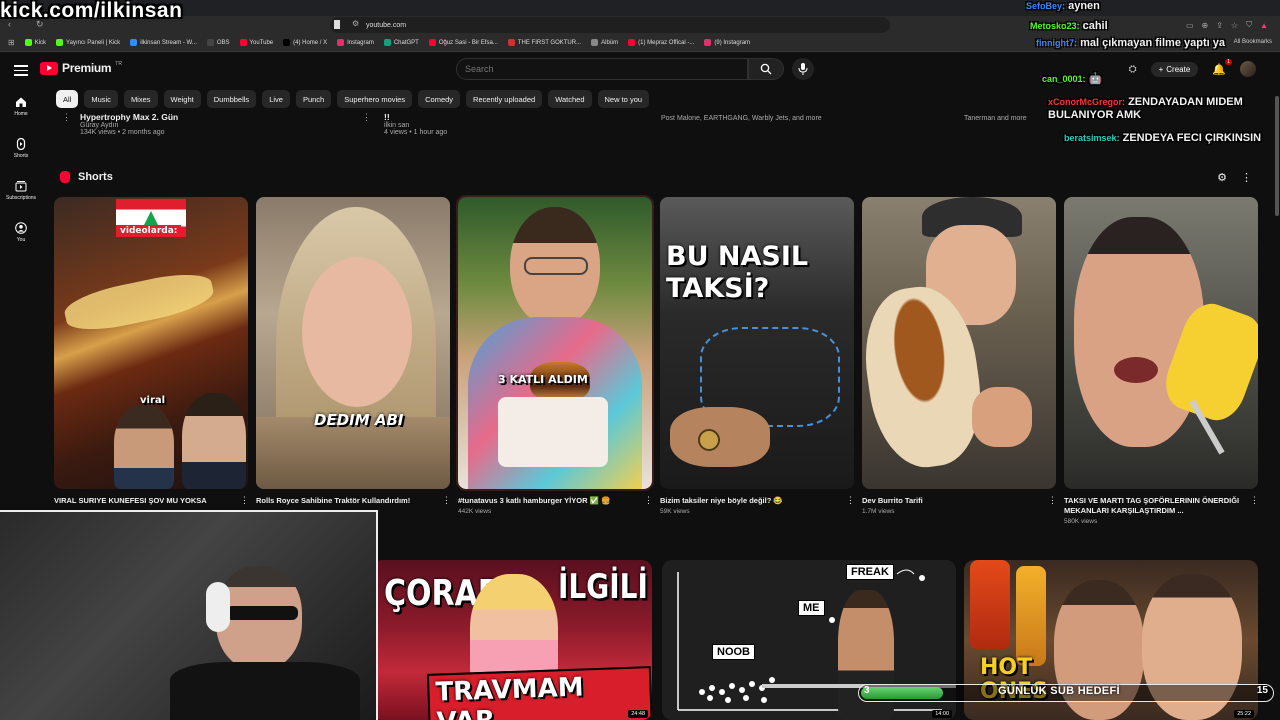 Image resolution: width=1280 pixels, height=720 pixels. What do you see at coordinates (1277, 403) in the screenshot?
I see `page-scrollbar` at bounding box center [1277, 403].